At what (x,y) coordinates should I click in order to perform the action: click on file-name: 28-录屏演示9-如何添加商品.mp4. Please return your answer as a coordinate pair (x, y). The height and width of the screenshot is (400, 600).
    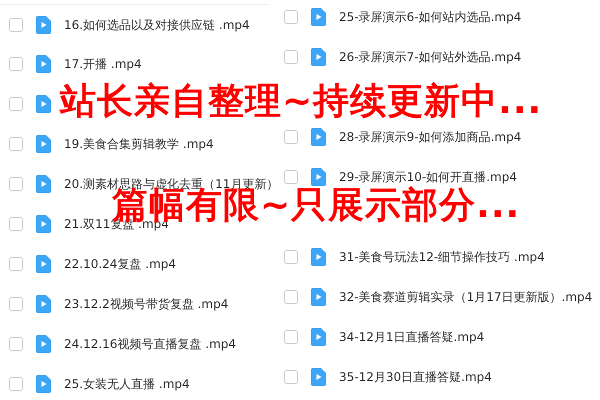
    Looking at the image, I should click on (430, 137).